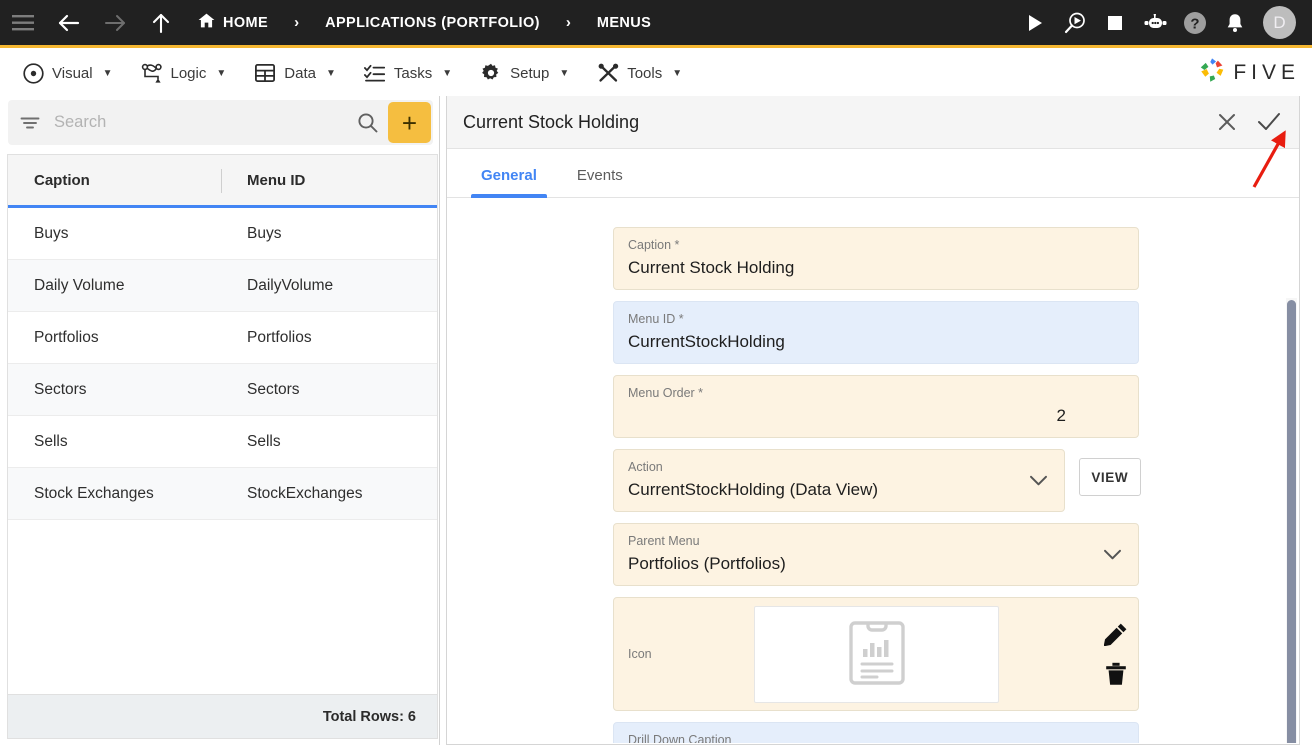 The image size is (1312, 745). I want to click on detail-tabs: General Events, so click(873, 173).